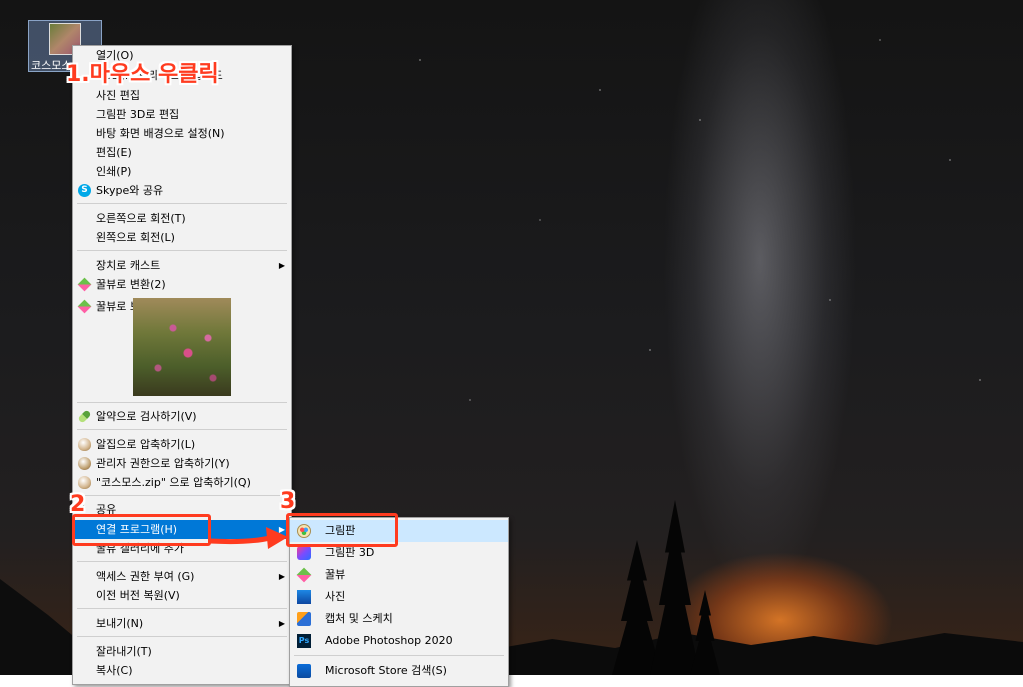 The image size is (1023, 687). I want to click on photos-icon, so click(304, 597).